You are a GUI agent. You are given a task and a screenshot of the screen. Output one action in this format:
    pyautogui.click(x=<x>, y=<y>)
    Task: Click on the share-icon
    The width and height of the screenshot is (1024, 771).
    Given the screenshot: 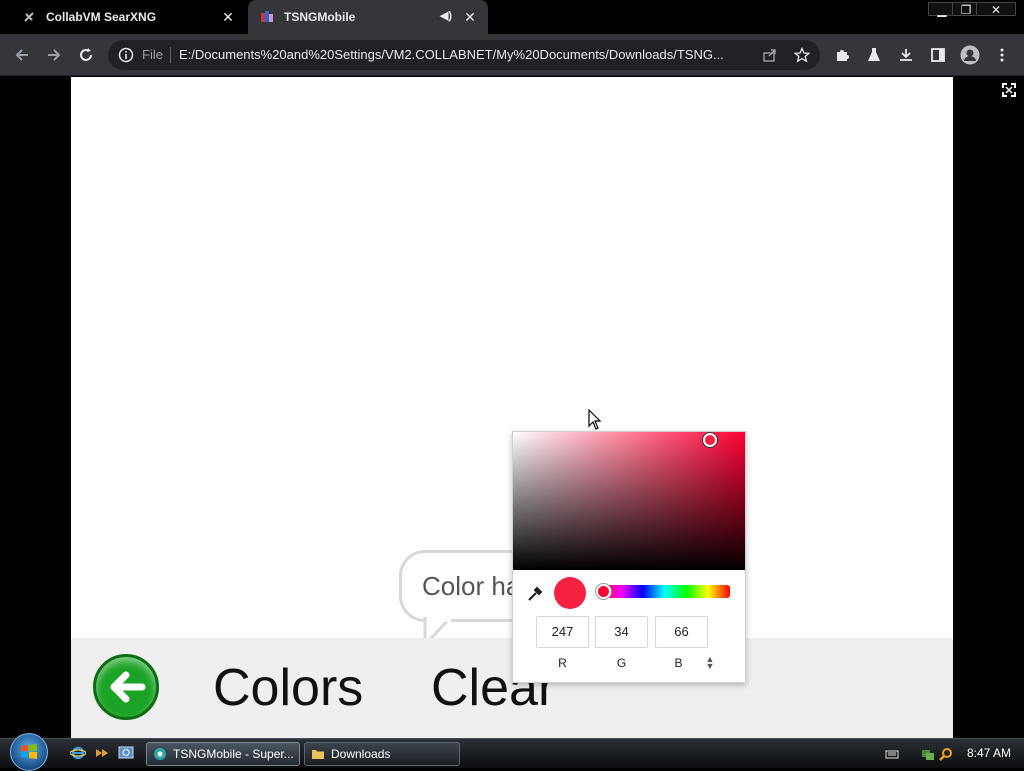 What is the action you would take?
    pyautogui.click(x=770, y=55)
    